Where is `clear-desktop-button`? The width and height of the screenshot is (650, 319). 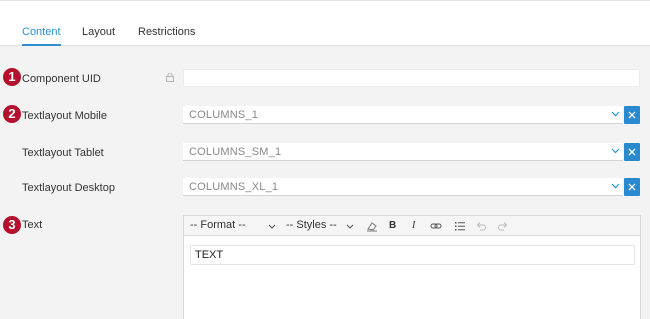 clear-desktop-button is located at coordinates (632, 187).